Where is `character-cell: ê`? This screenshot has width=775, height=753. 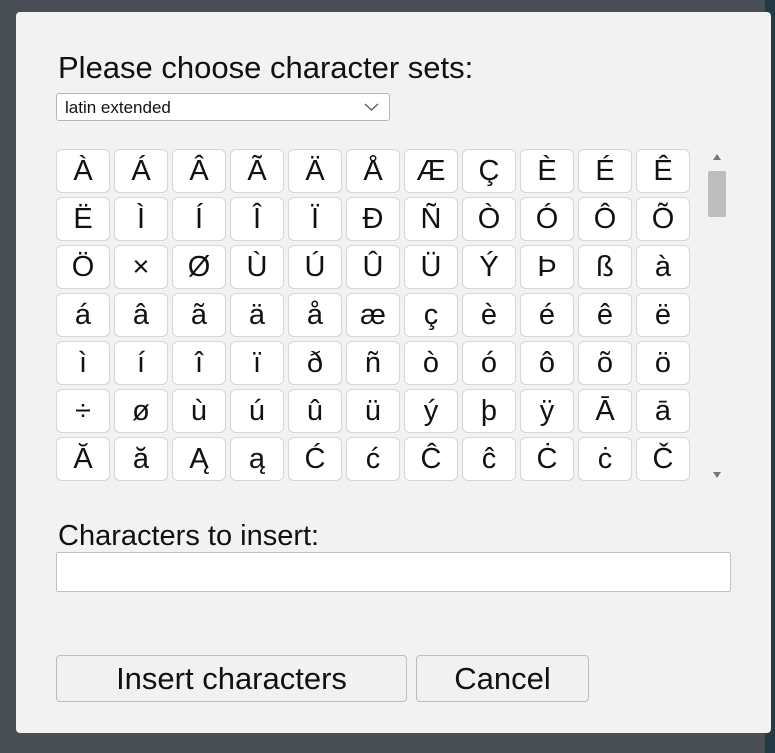
character-cell: ê is located at coordinates (605, 315).